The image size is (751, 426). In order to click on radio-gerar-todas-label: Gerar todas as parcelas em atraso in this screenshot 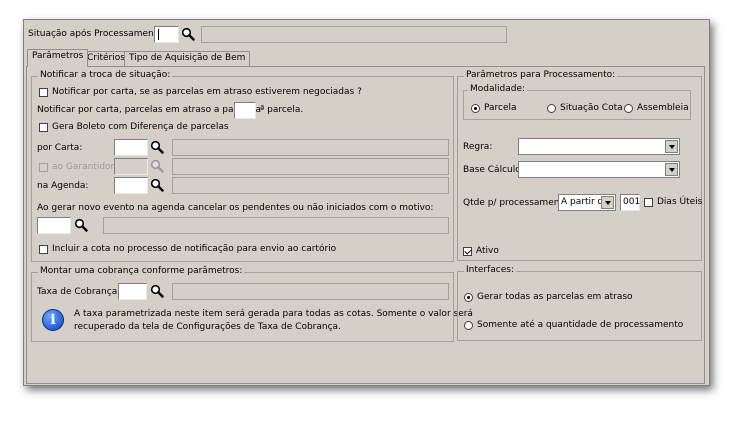, I will do `click(555, 297)`.